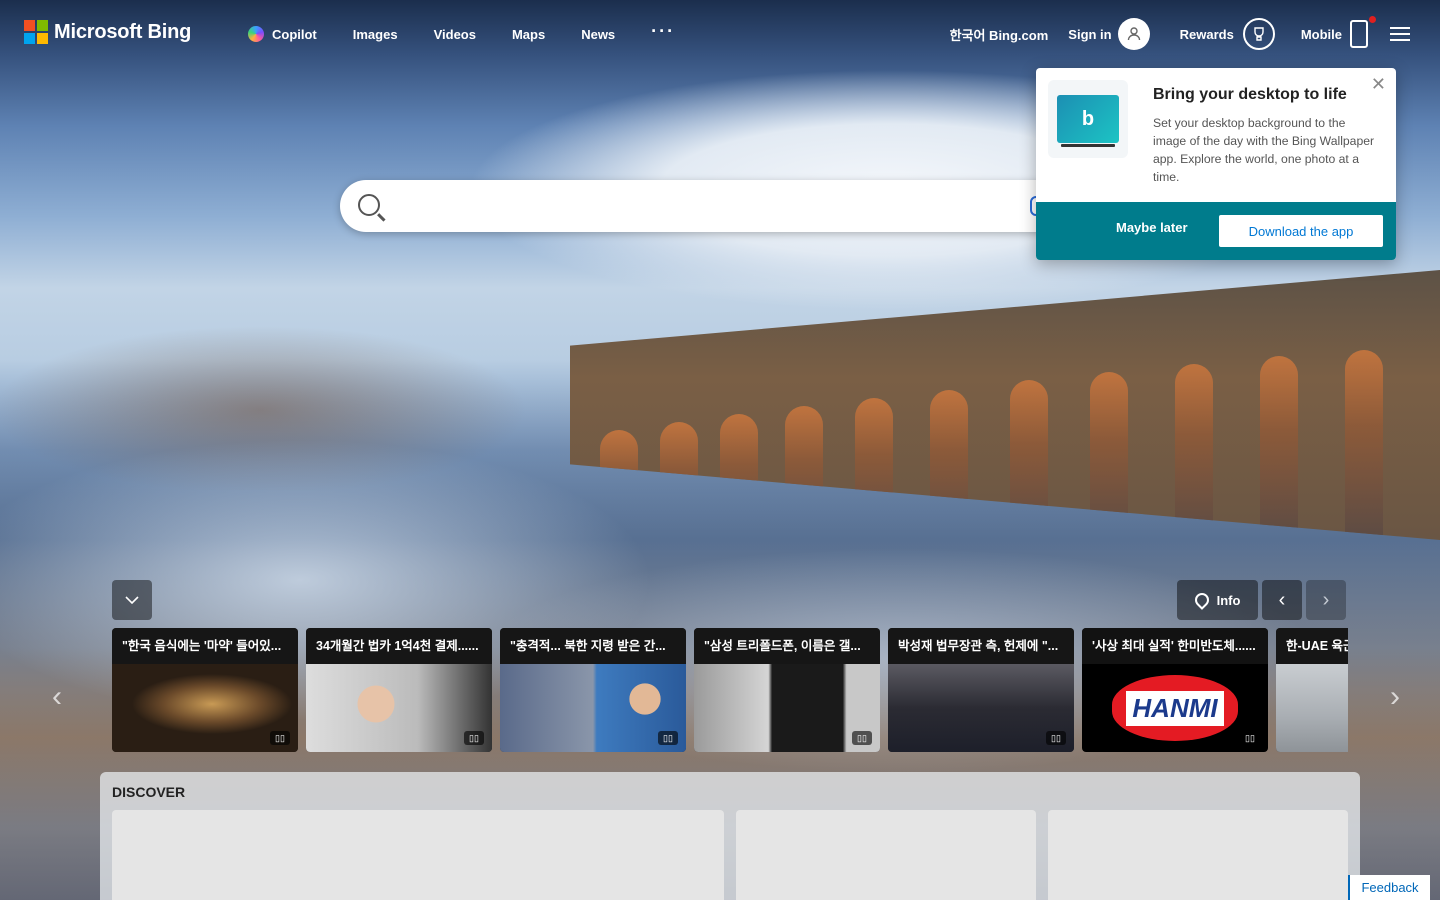 This screenshot has width=1440, height=900. What do you see at coordinates (1301, 231) in the screenshot?
I see `download-app-button: Download the app` at bounding box center [1301, 231].